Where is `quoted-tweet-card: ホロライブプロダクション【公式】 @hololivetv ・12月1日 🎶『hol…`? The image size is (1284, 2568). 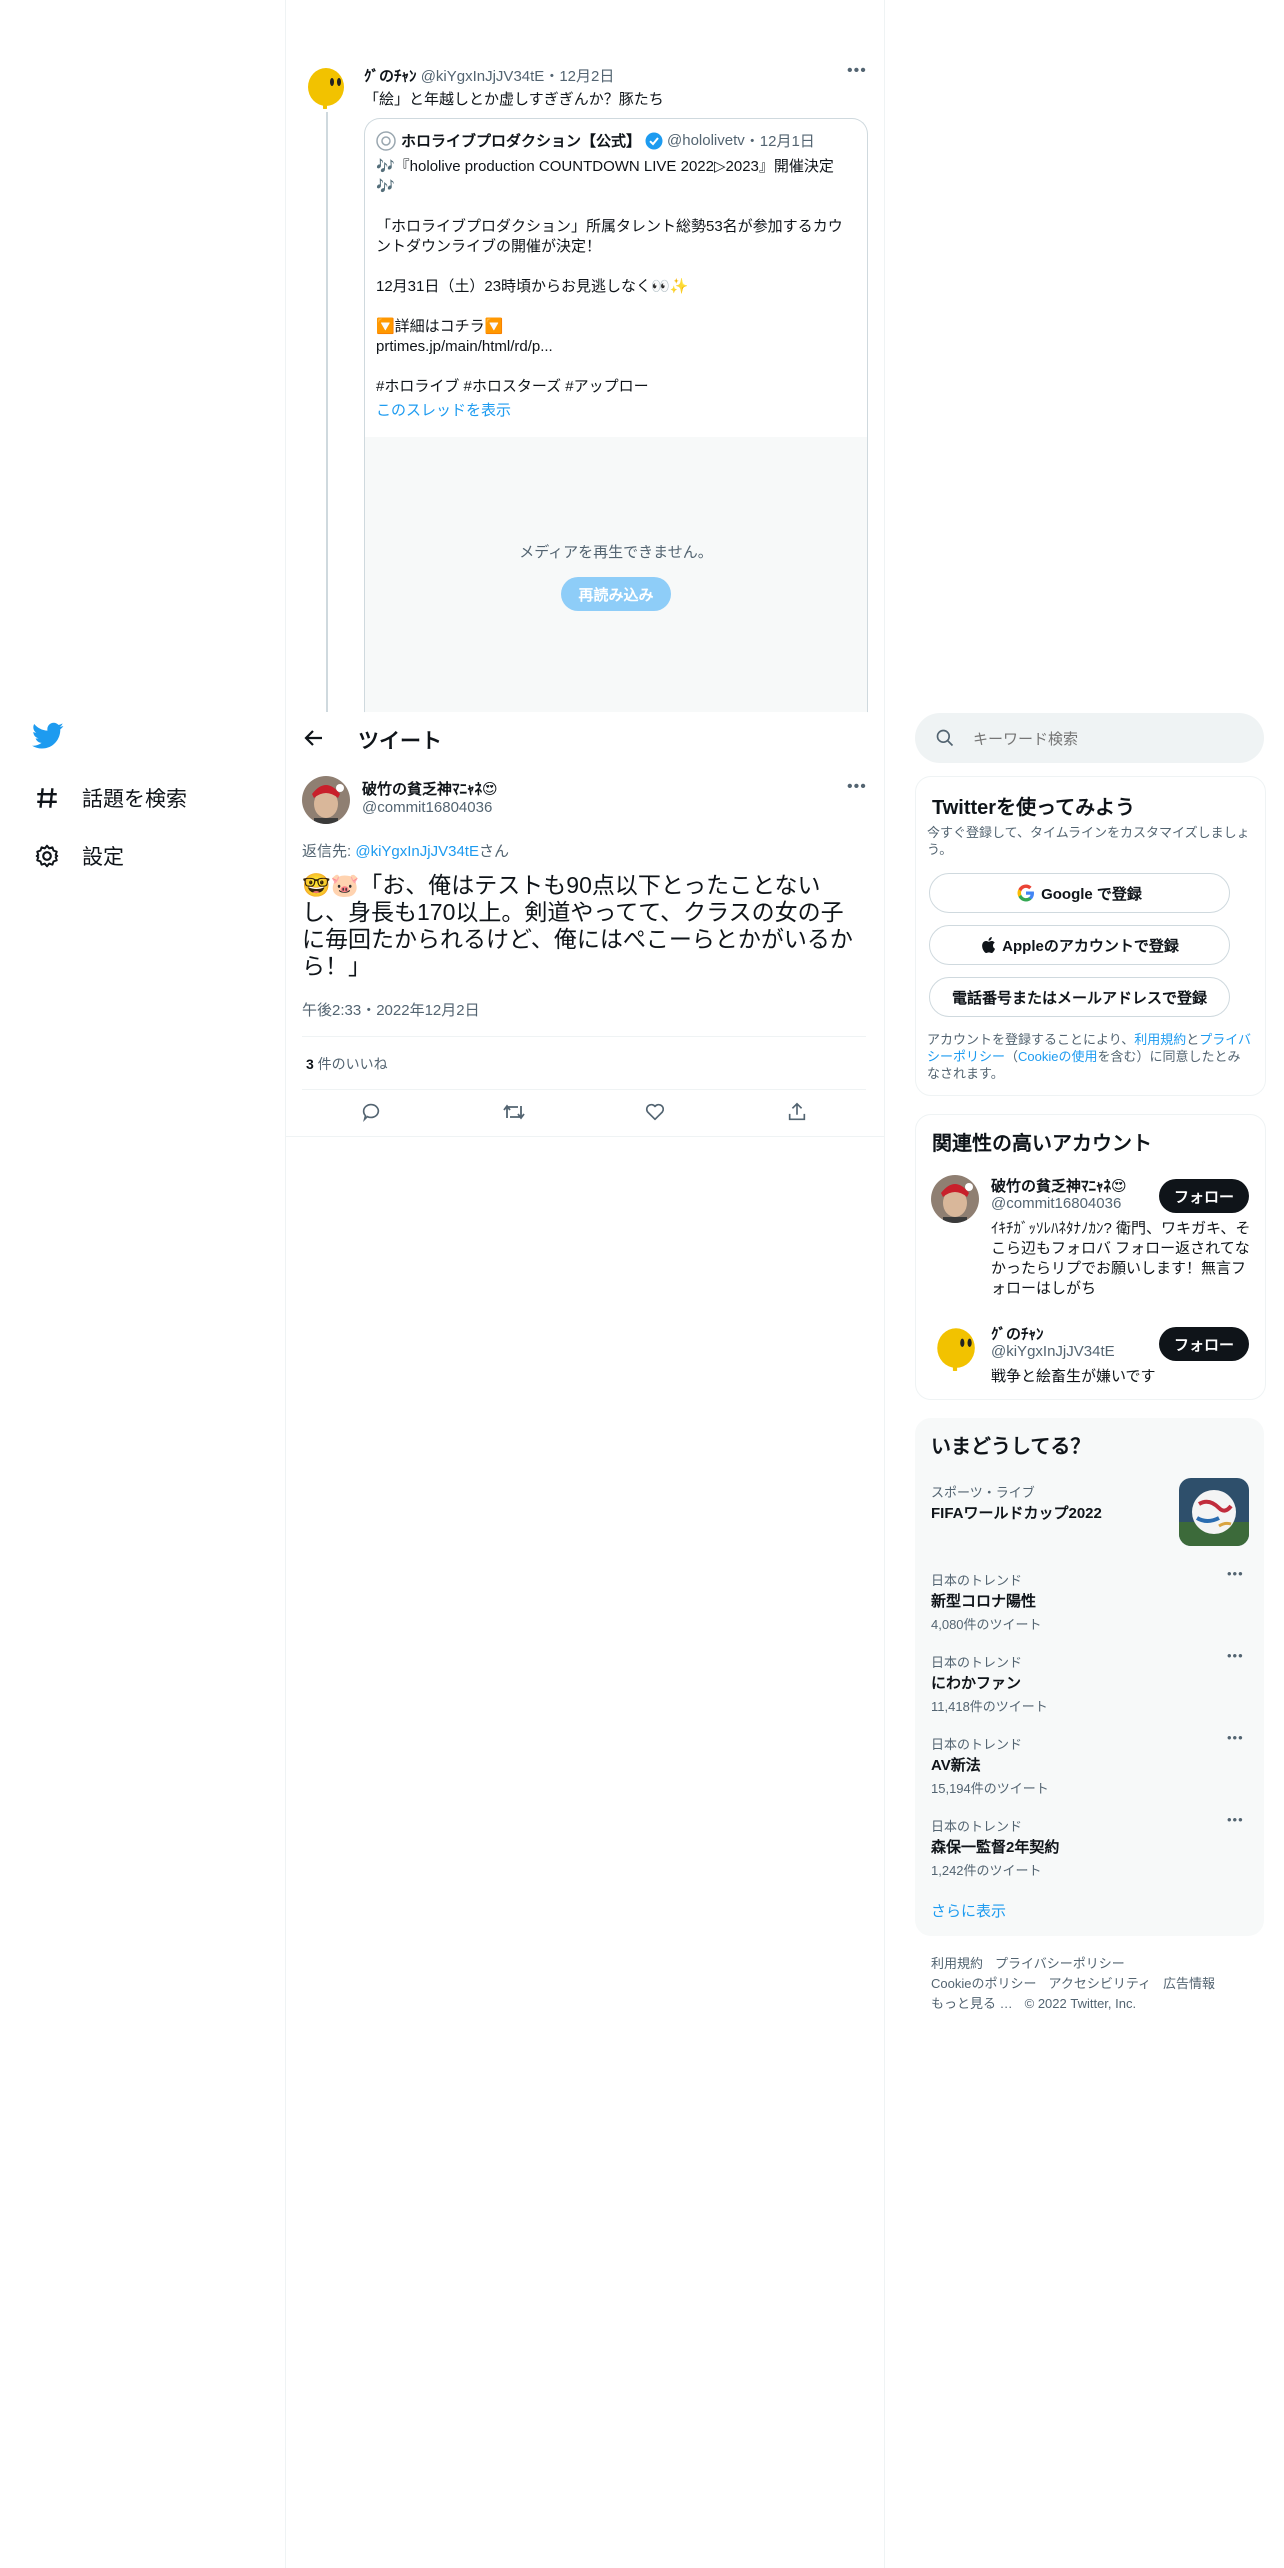
quoted-tweet-card: ホロライブプロダクション【公式】 @hololivetv ・12月1日 🎶『hol… is located at coordinates (616, 415).